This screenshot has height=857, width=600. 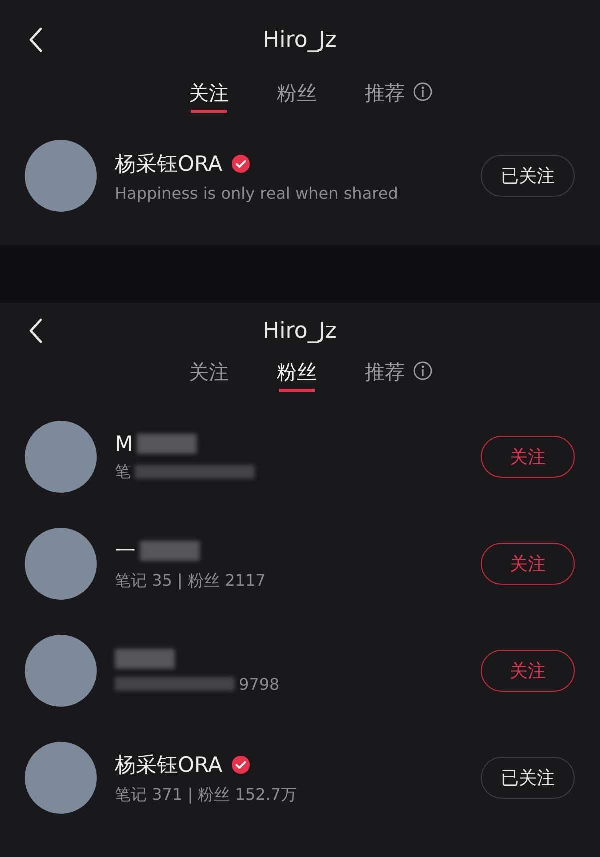 I want to click on user-stats: 笔记 371 | 粉丝 152.7万, so click(x=206, y=795).